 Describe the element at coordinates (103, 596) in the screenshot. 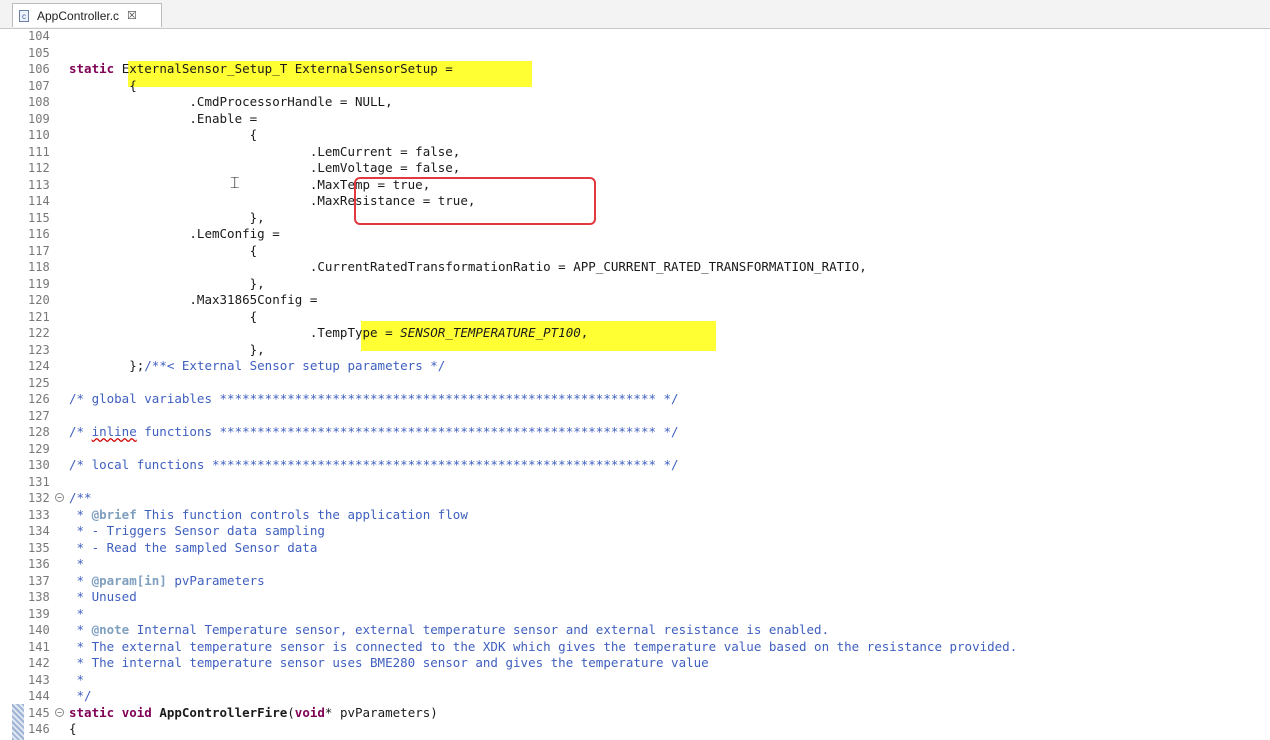

I see `code-token: * Unused` at that location.